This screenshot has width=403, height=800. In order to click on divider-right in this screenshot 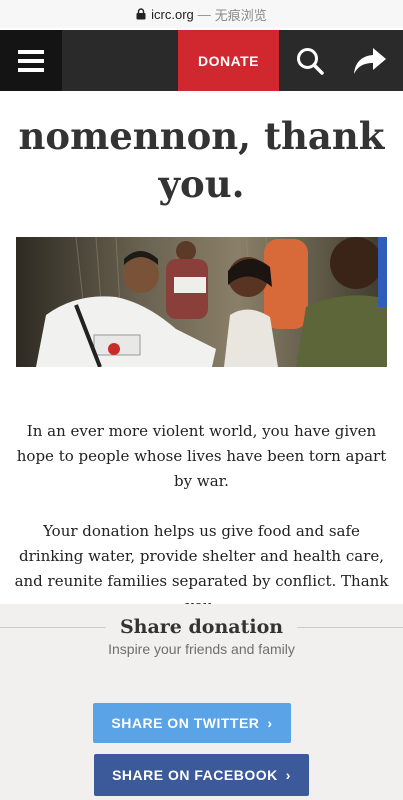, I will do `click(350, 627)`.